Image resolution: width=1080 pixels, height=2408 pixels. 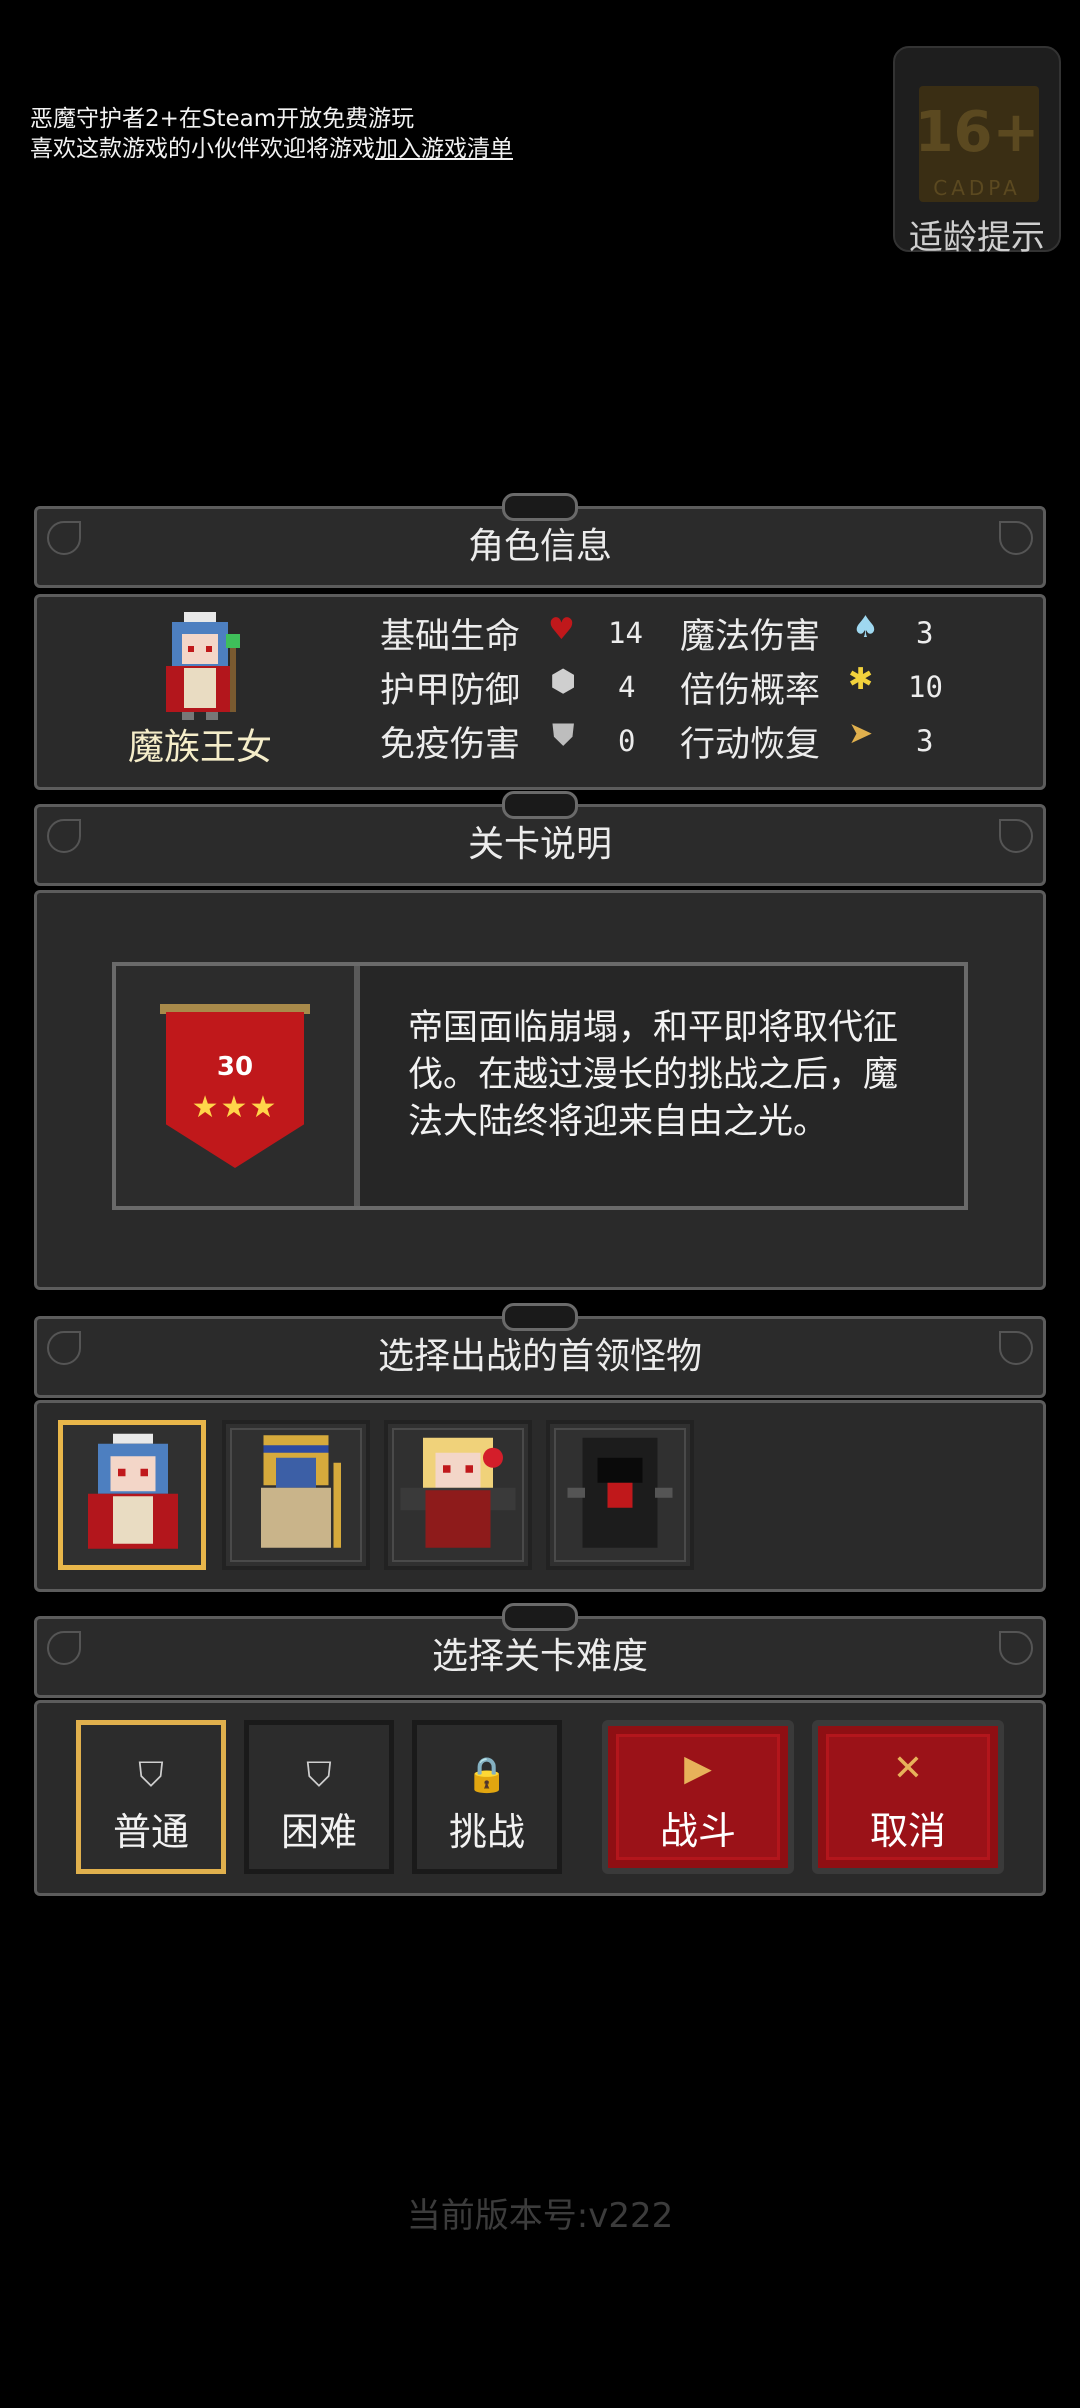 What do you see at coordinates (539, 546) in the screenshot?
I see `character-panel-title: 角色信息` at bounding box center [539, 546].